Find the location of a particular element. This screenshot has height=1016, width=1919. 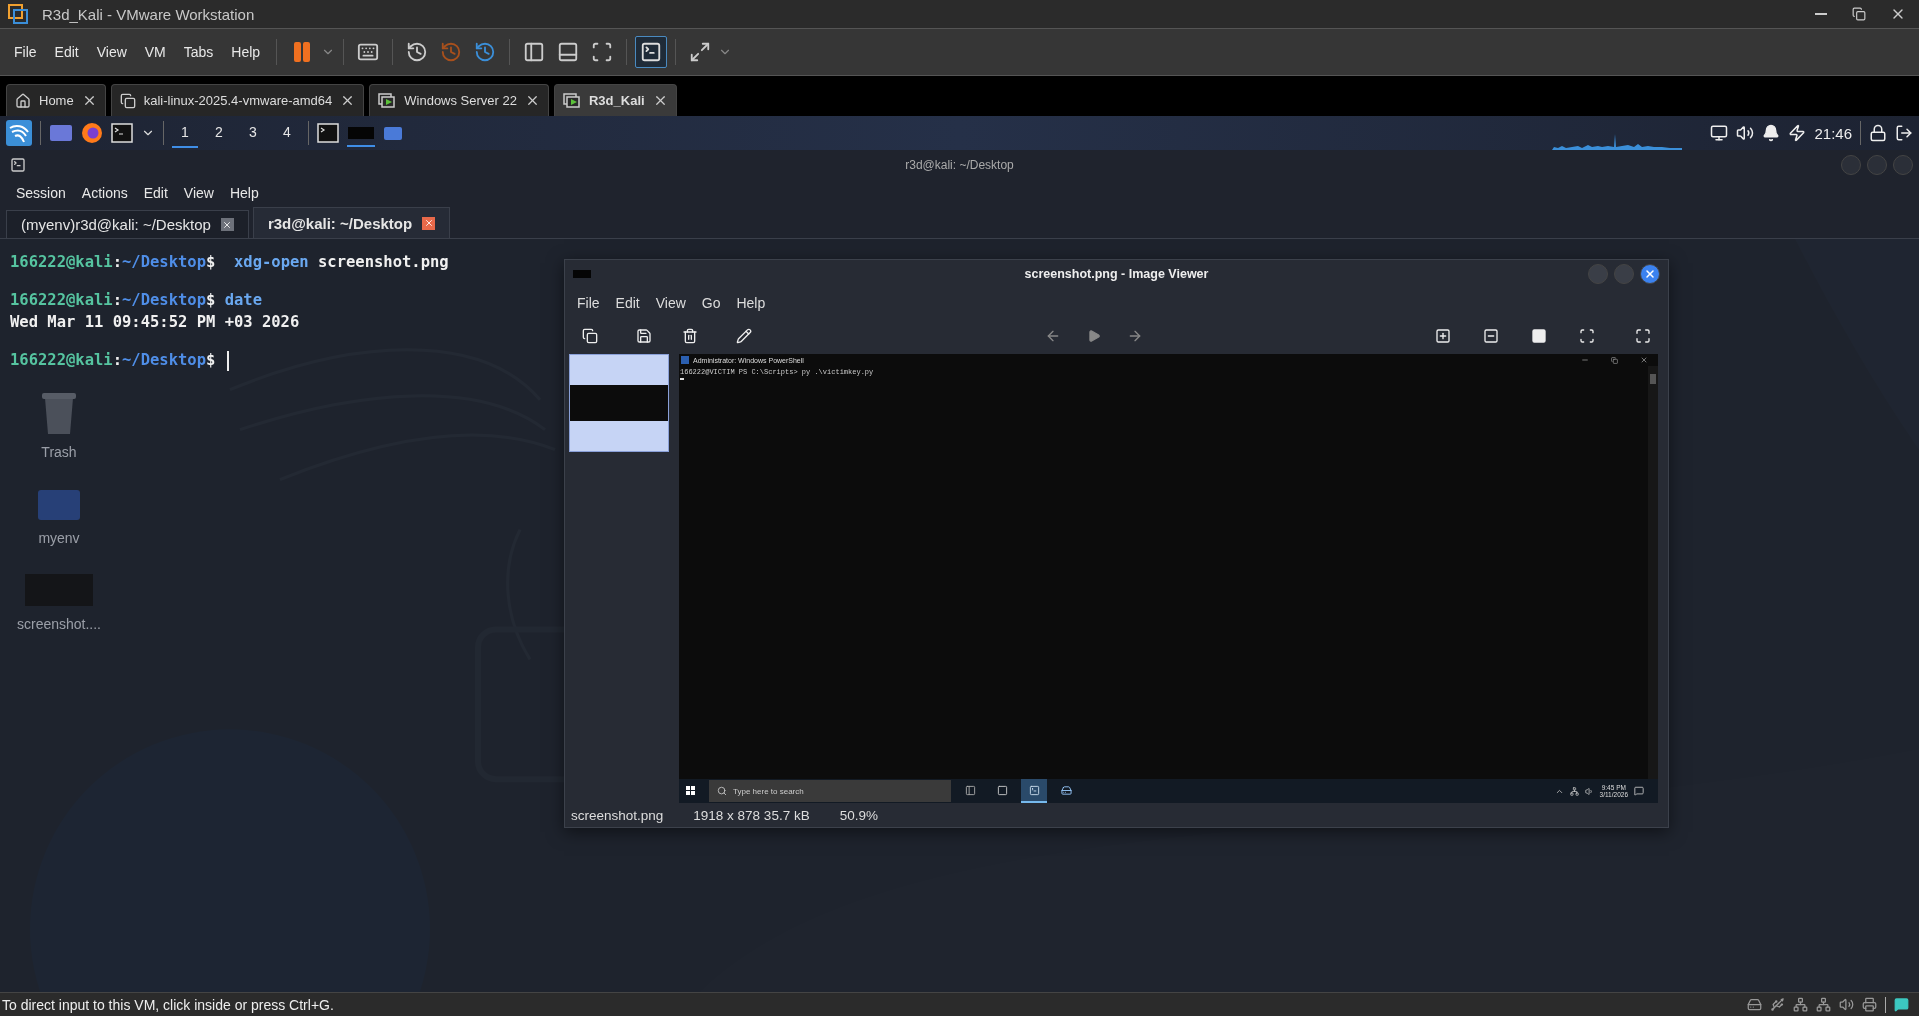

terminal-output: Wed Mar 11 09:45:52 PM +03 2026 is located at coordinates (155, 323).